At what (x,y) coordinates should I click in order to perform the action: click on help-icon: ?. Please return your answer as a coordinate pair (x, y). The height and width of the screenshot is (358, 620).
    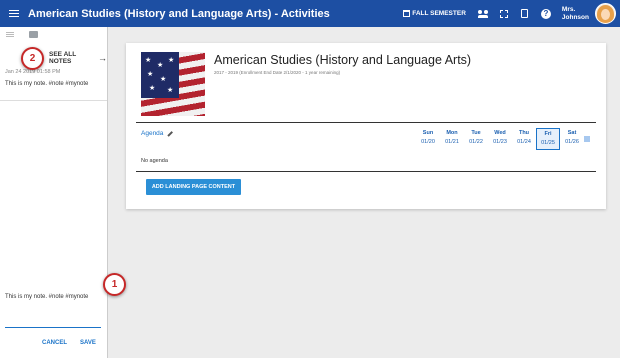
    Looking at the image, I should click on (545, 13).